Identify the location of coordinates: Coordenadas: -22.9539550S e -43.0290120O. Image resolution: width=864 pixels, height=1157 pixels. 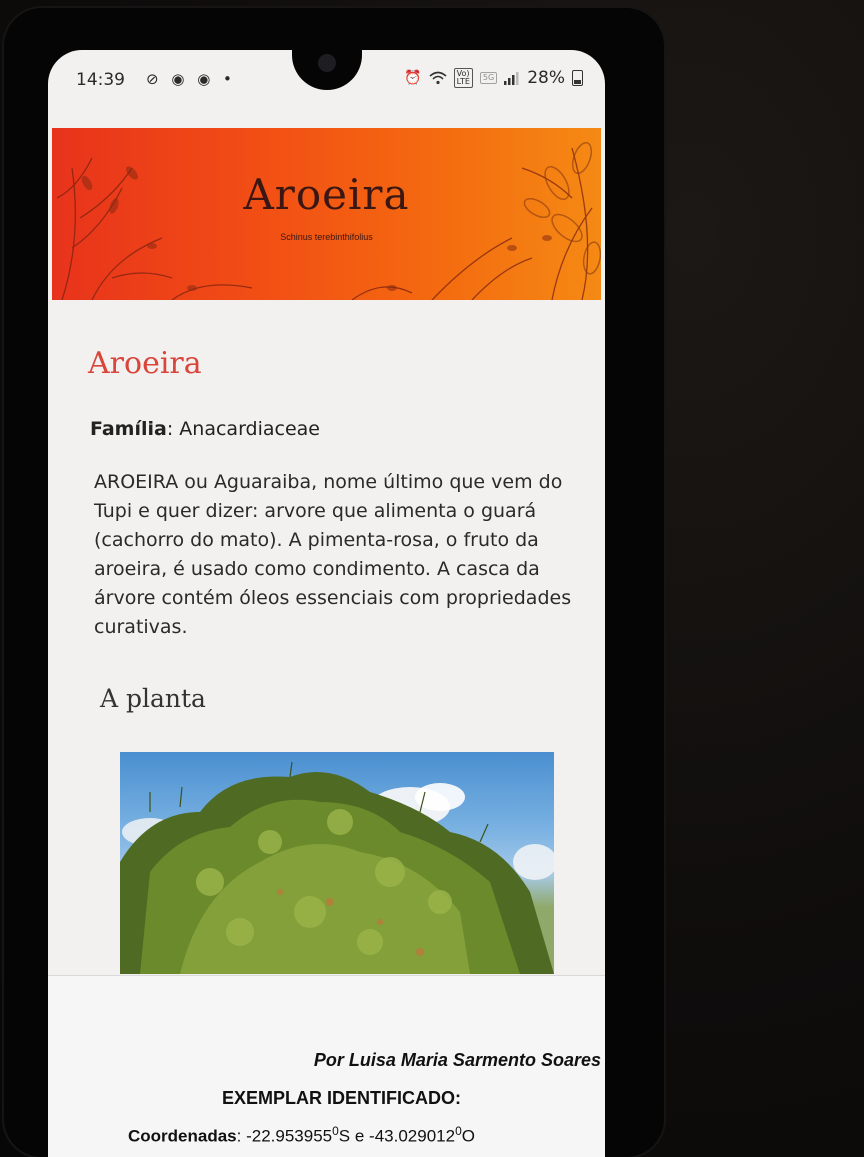
(301, 1135).